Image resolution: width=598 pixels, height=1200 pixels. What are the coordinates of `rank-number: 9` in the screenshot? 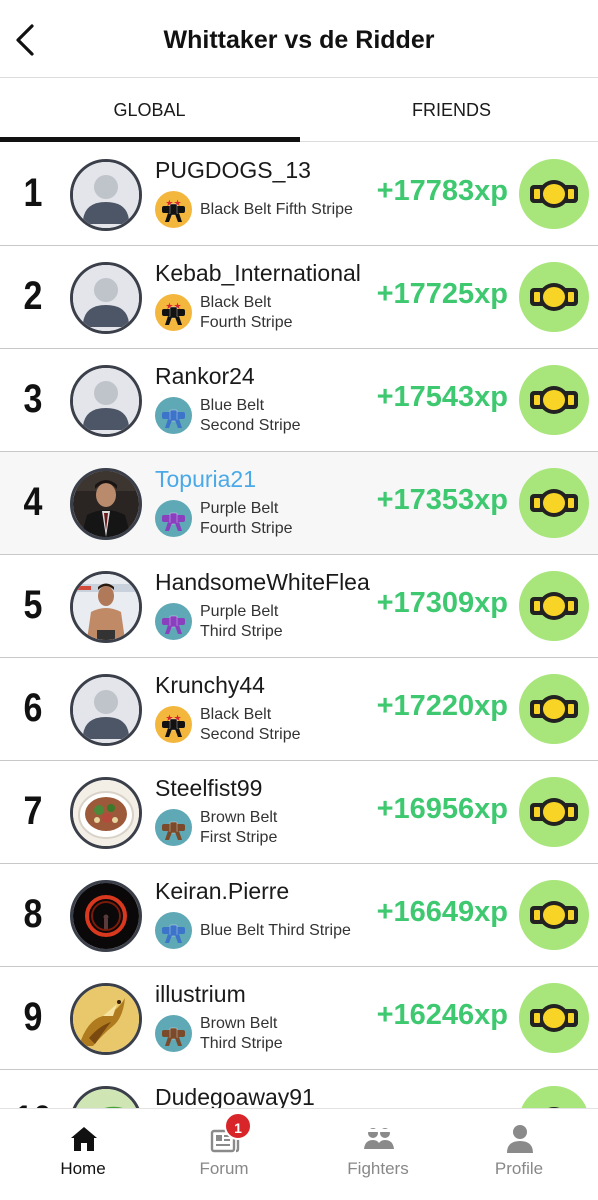 It's located at (33, 1017).